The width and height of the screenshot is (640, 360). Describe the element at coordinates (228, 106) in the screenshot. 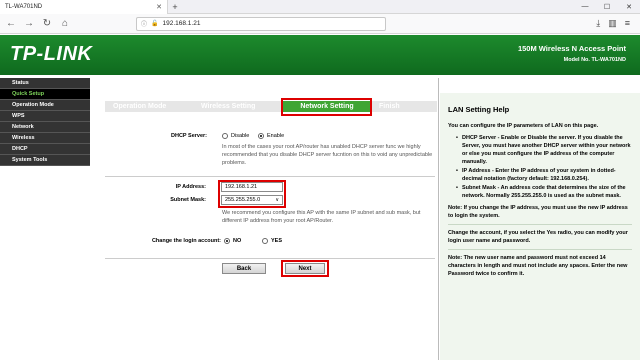

I see `step-wireless-setting: Wireless Setting` at that location.